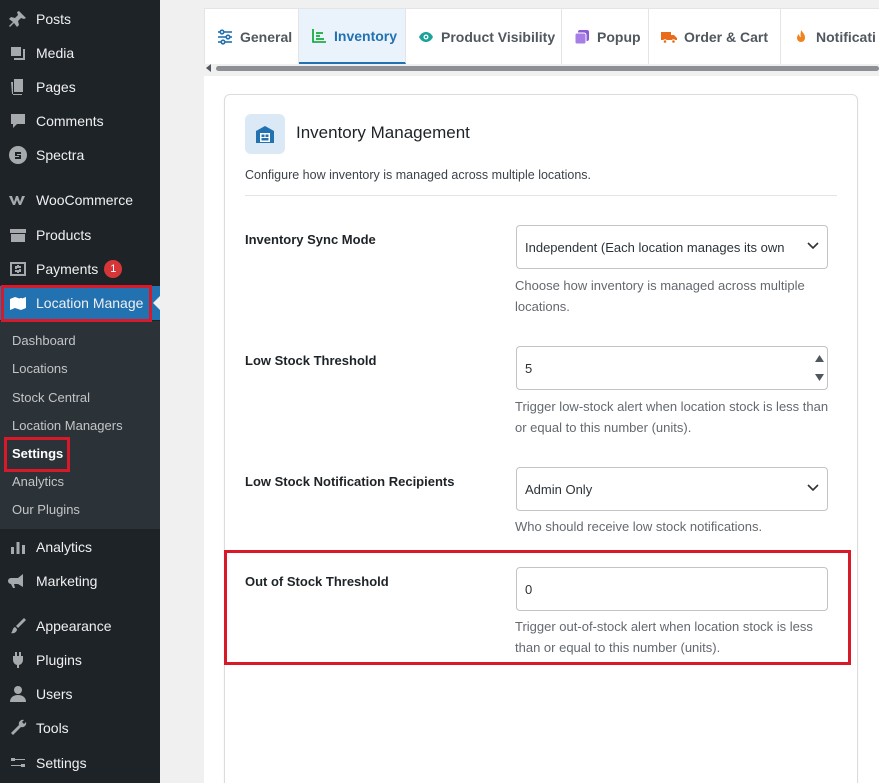 Image resolution: width=879 pixels, height=783 pixels. Describe the element at coordinates (80, 303) in the screenshot. I see `menu-location-manage: Location Manage` at that location.